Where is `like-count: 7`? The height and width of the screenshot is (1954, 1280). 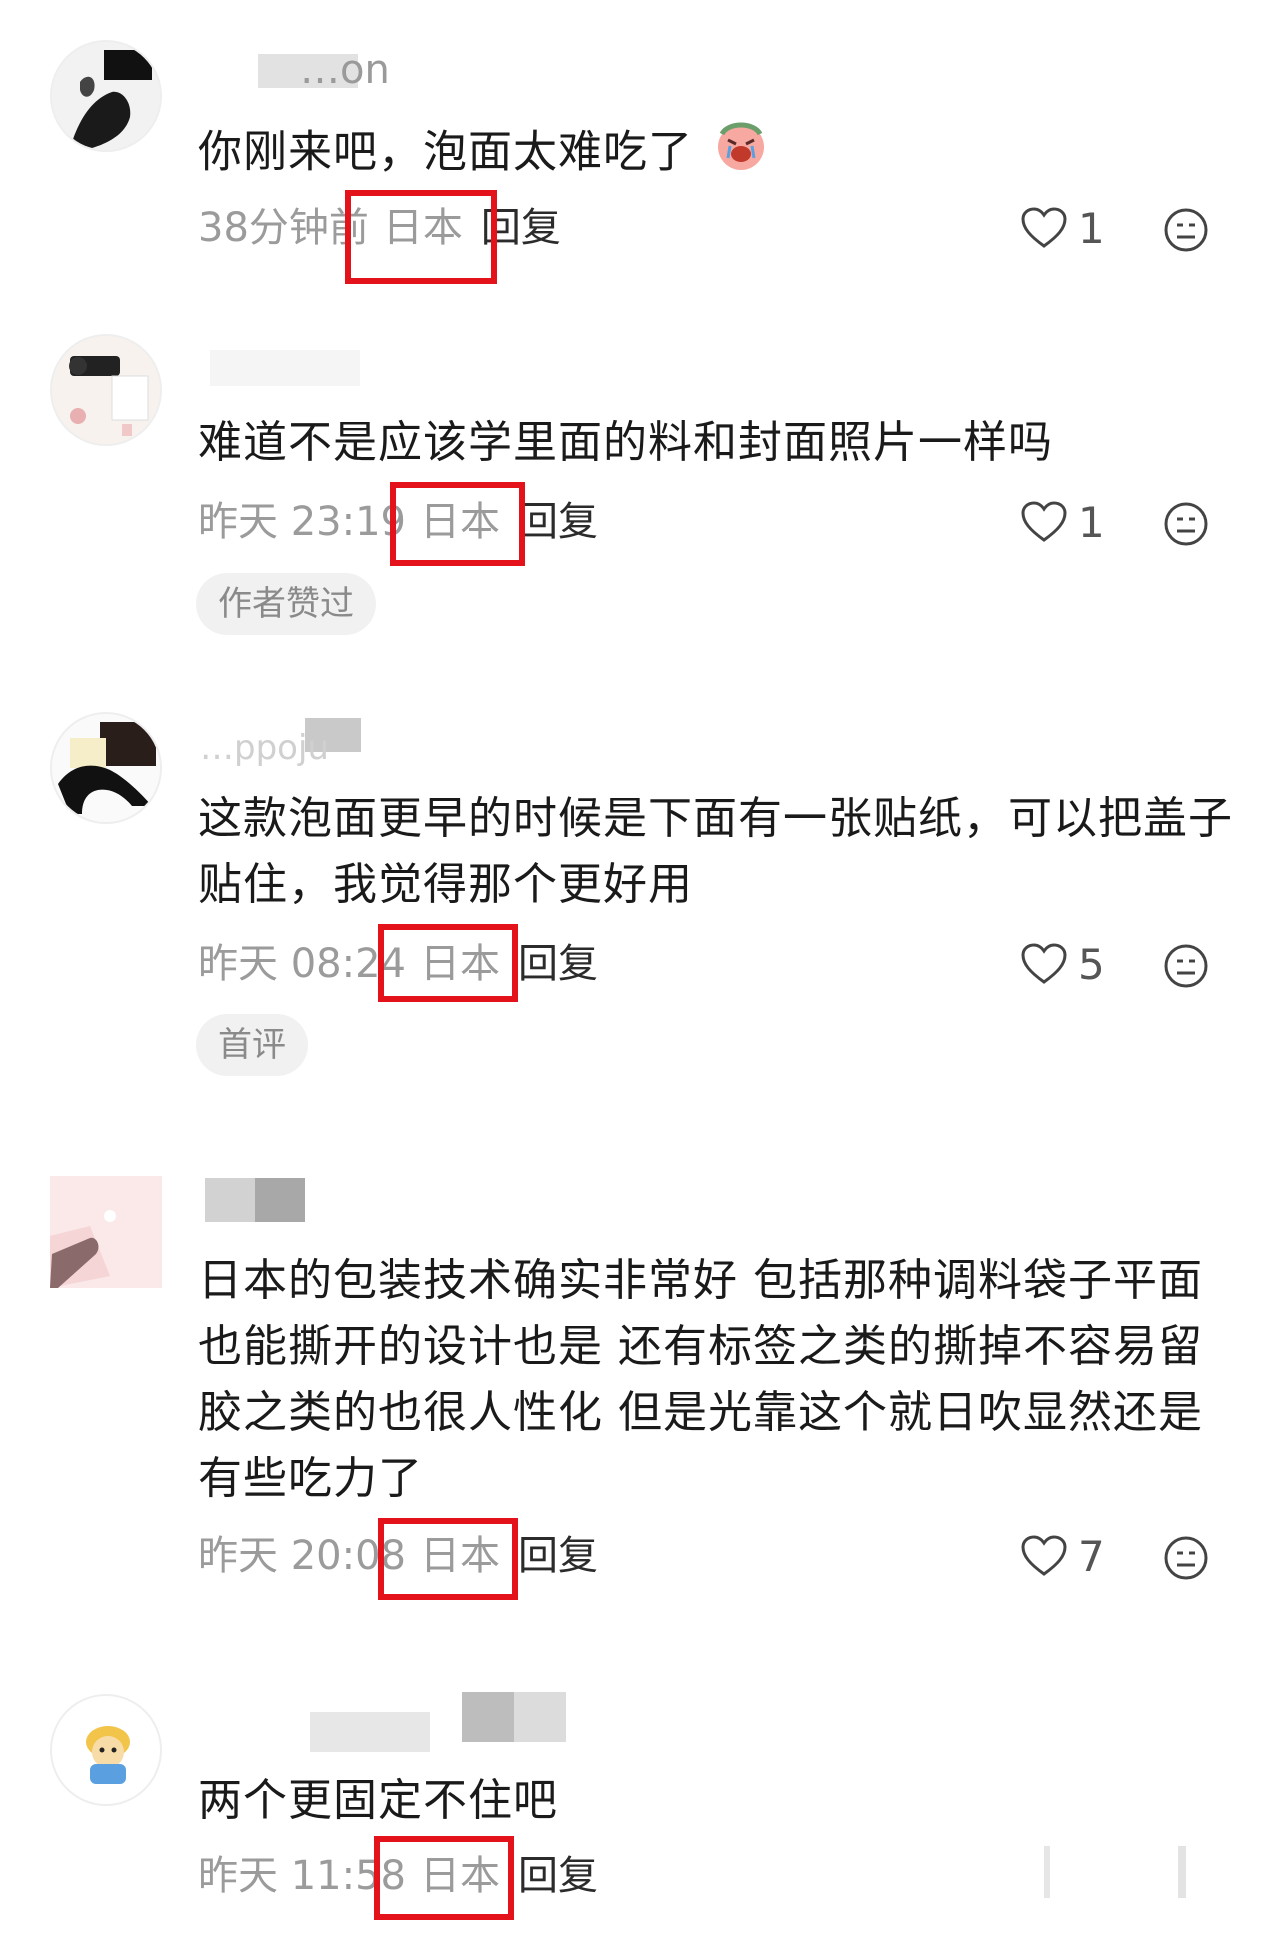 like-count: 7 is located at coordinates (1091, 1556).